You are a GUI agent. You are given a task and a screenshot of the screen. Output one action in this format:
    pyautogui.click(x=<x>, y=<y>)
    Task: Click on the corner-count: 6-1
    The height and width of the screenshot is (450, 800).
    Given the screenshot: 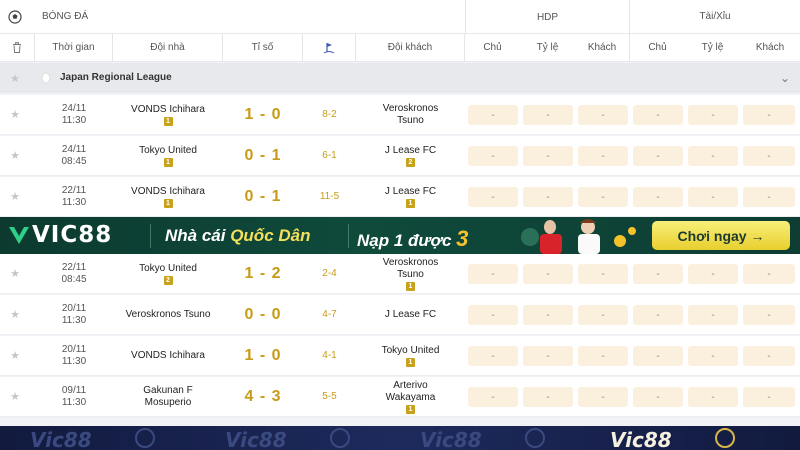 What is the action you would take?
    pyautogui.click(x=329, y=155)
    